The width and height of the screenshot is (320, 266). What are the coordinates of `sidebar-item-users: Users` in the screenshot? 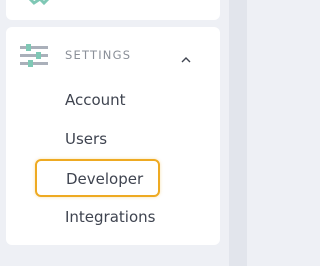 It's located at (86, 139).